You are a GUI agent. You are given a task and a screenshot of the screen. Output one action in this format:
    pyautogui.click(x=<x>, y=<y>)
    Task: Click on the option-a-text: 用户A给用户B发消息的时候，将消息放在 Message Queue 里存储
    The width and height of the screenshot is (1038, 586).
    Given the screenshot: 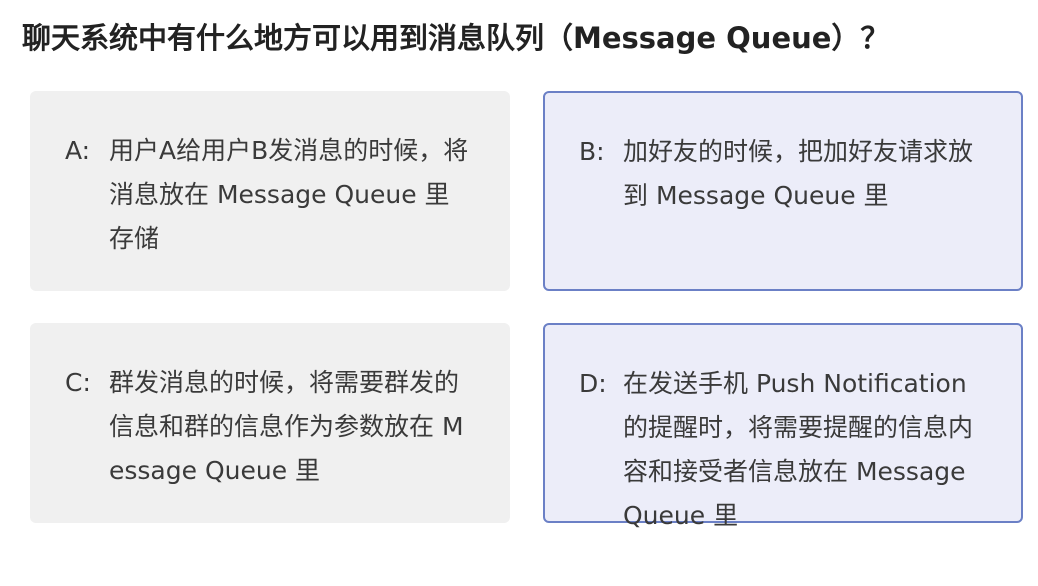 What is the action you would take?
    pyautogui.click(x=289, y=194)
    